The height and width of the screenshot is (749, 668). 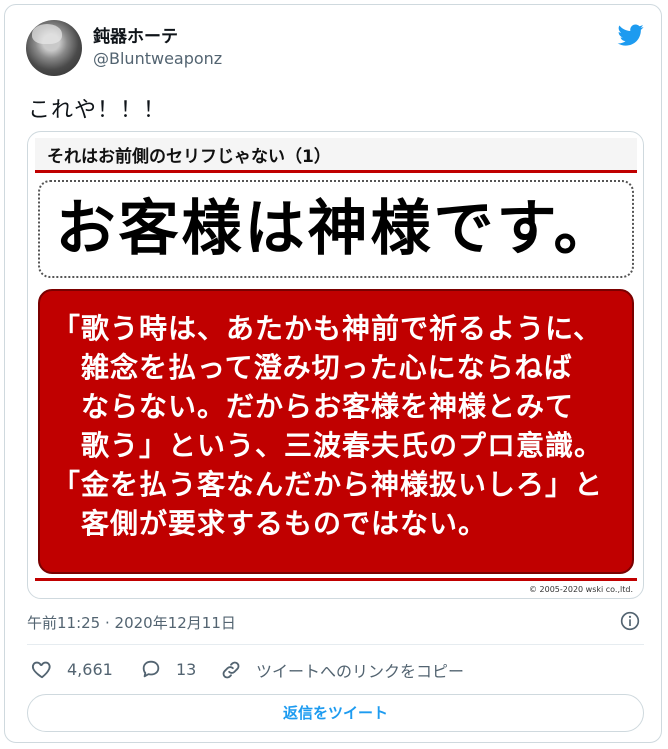 I want to click on quote-line: 歌う」という、三波春夫氏のプロ意識。, so click(x=328, y=445).